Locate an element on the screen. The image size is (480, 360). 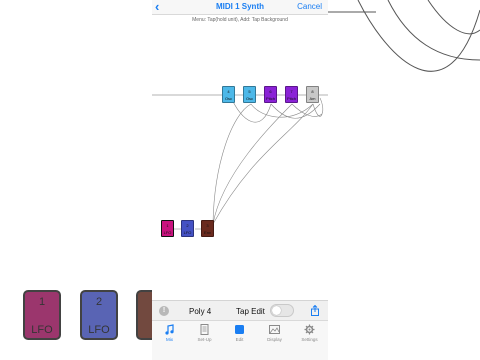
patch-wires is located at coordinates (240, 162).